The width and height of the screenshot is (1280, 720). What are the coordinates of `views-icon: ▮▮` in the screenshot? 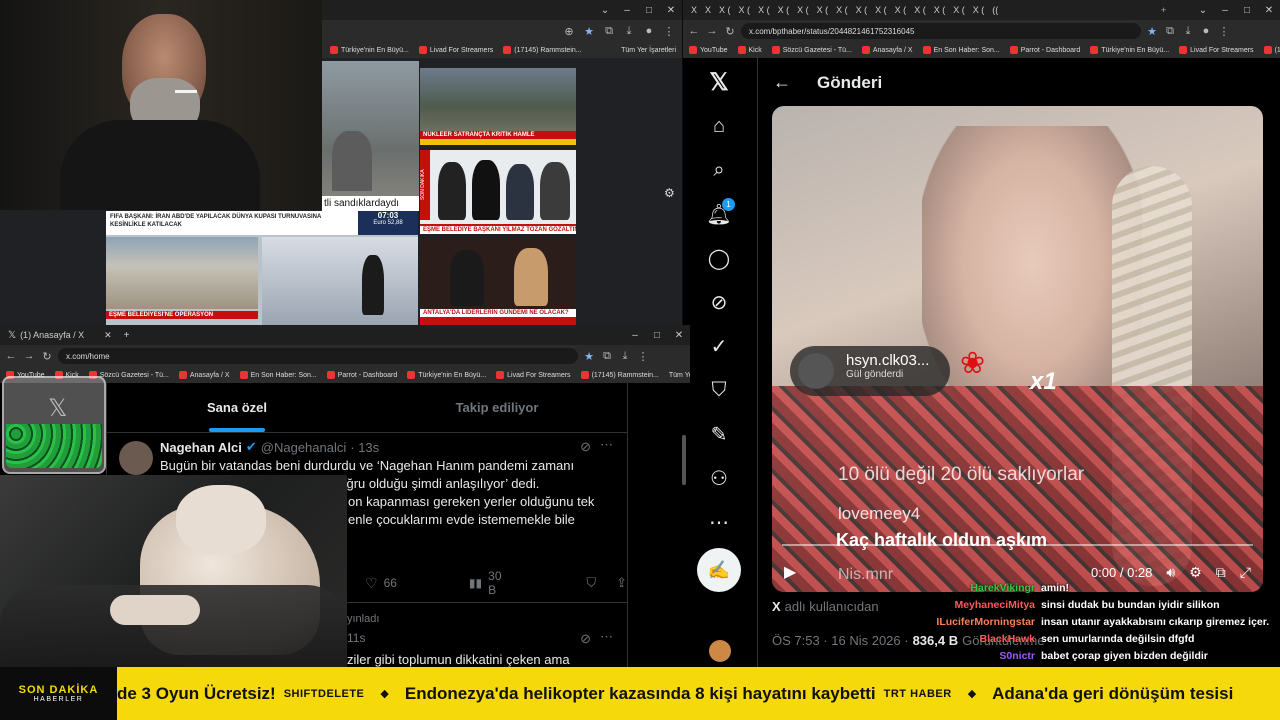 It's located at (475, 583).